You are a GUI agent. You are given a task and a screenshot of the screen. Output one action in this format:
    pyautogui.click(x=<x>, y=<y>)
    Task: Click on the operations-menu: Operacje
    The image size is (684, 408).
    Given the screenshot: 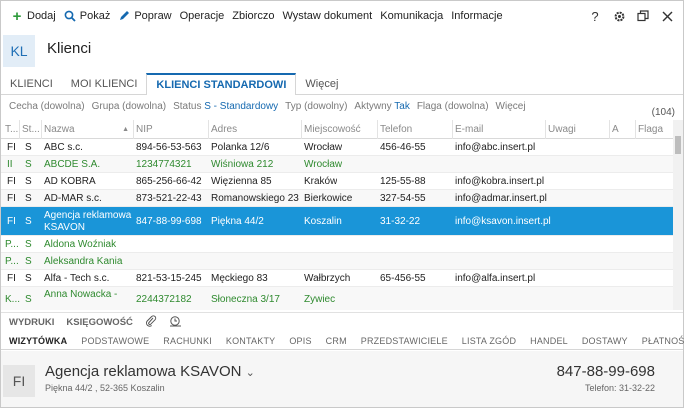 What is the action you would take?
    pyautogui.click(x=202, y=16)
    